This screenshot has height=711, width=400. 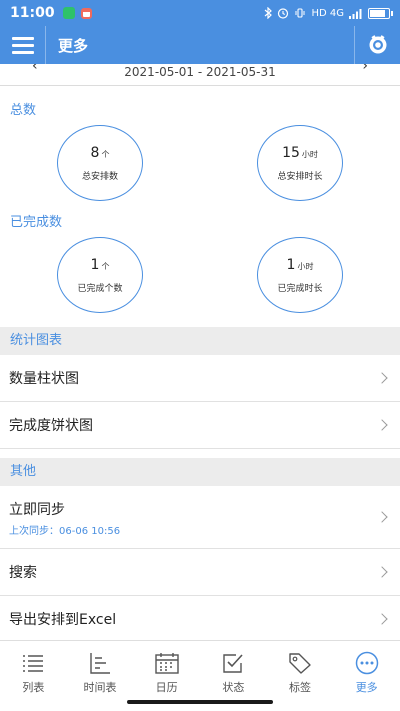 I want to click on total-count-label: 总安排数, so click(x=99, y=176).